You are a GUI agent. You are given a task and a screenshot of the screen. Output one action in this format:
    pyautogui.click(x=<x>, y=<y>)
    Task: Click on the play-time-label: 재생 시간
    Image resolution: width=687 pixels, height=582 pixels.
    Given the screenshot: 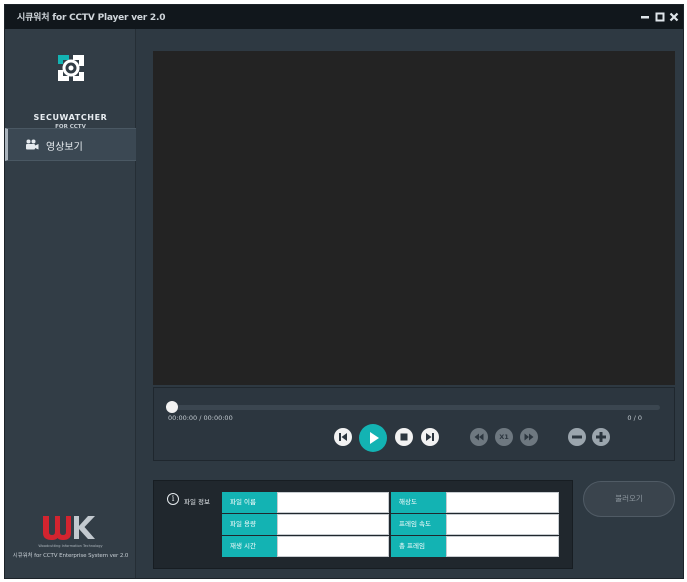 What is the action you would take?
    pyautogui.click(x=249, y=546)
    